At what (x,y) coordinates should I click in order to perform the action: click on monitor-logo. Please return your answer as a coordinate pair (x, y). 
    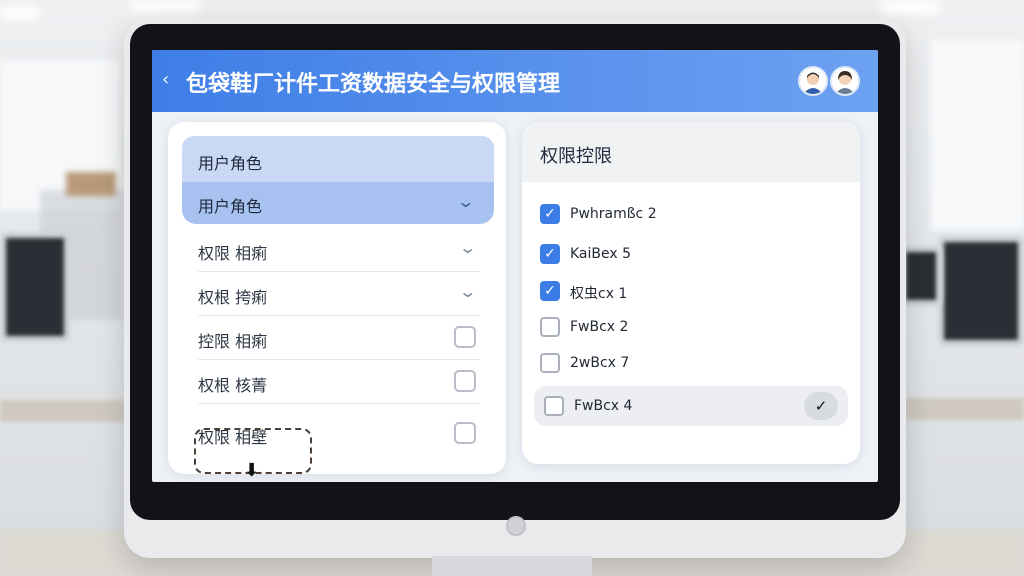
    Looking at the image, I should click on (516, 526).